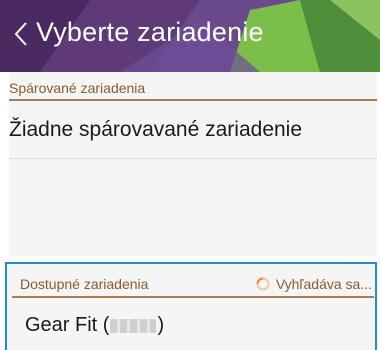 The image size is (380, 350). I want to click on redacted-device-id, so click(133, 325).